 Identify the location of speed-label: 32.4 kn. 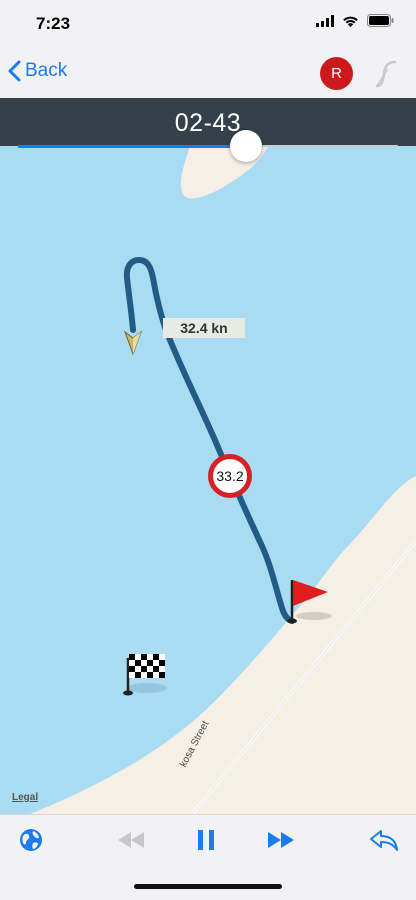
(204, 328).